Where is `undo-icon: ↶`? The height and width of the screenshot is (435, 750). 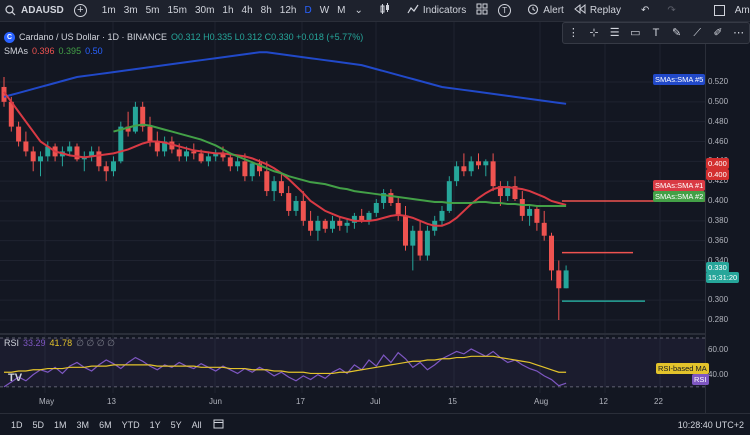
undo-icon: ↶ is located at coordinates (645, 10).